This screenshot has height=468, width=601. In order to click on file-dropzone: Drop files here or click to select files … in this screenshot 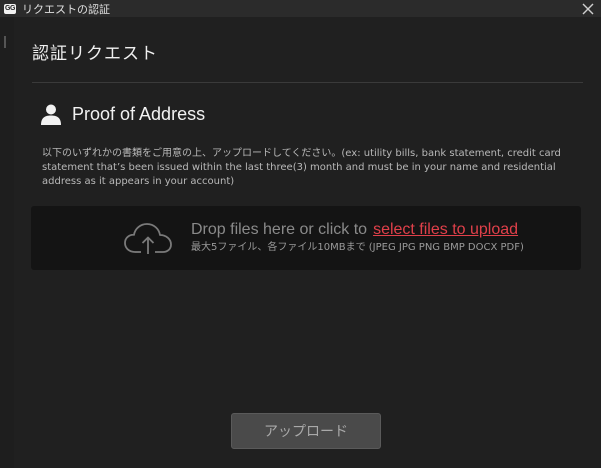, I will do `click(306, 238)`.